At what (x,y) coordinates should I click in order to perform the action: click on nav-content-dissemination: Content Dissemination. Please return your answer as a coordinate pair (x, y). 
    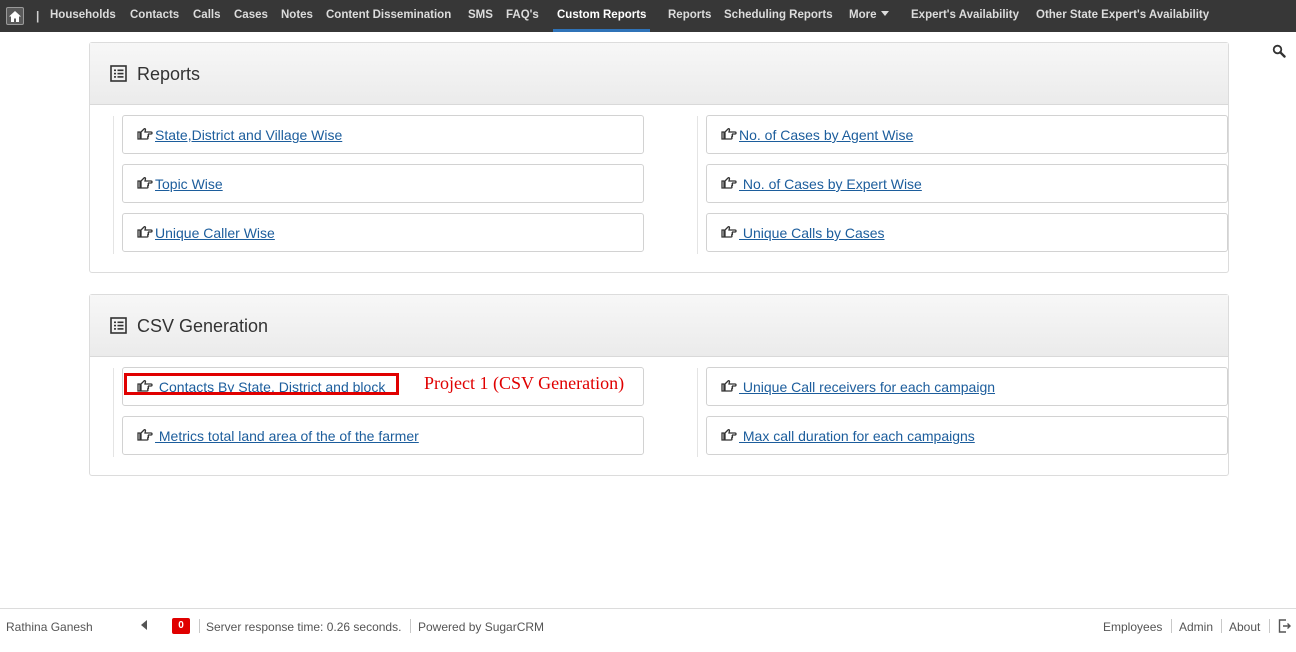
    Looking at the image, I should click on (388, 16).